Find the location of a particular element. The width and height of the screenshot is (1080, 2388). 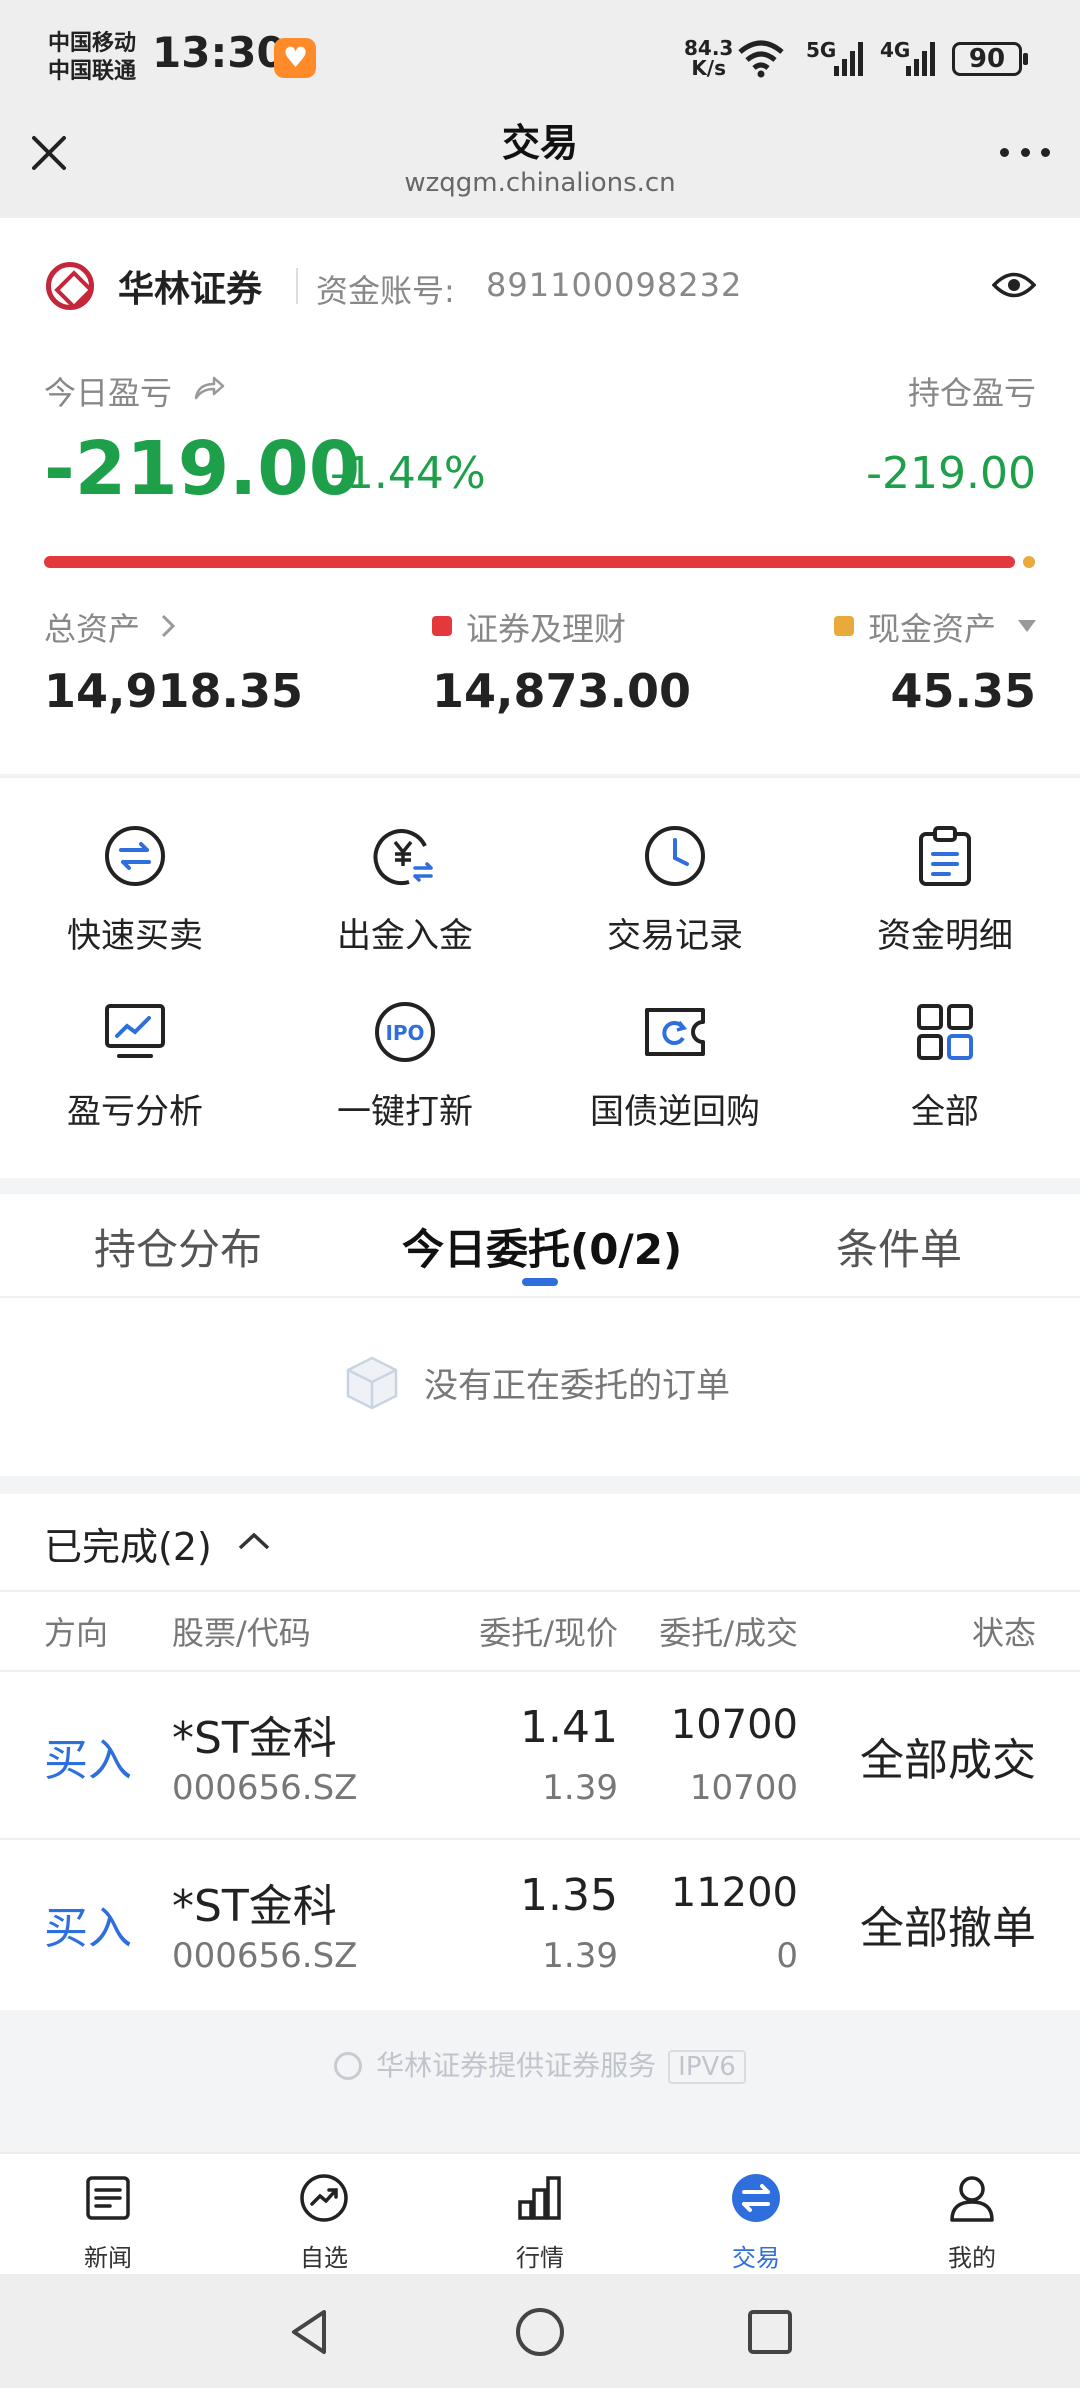

menu-quick-trade: 快速买卖 is located at coordinates (135, 867).